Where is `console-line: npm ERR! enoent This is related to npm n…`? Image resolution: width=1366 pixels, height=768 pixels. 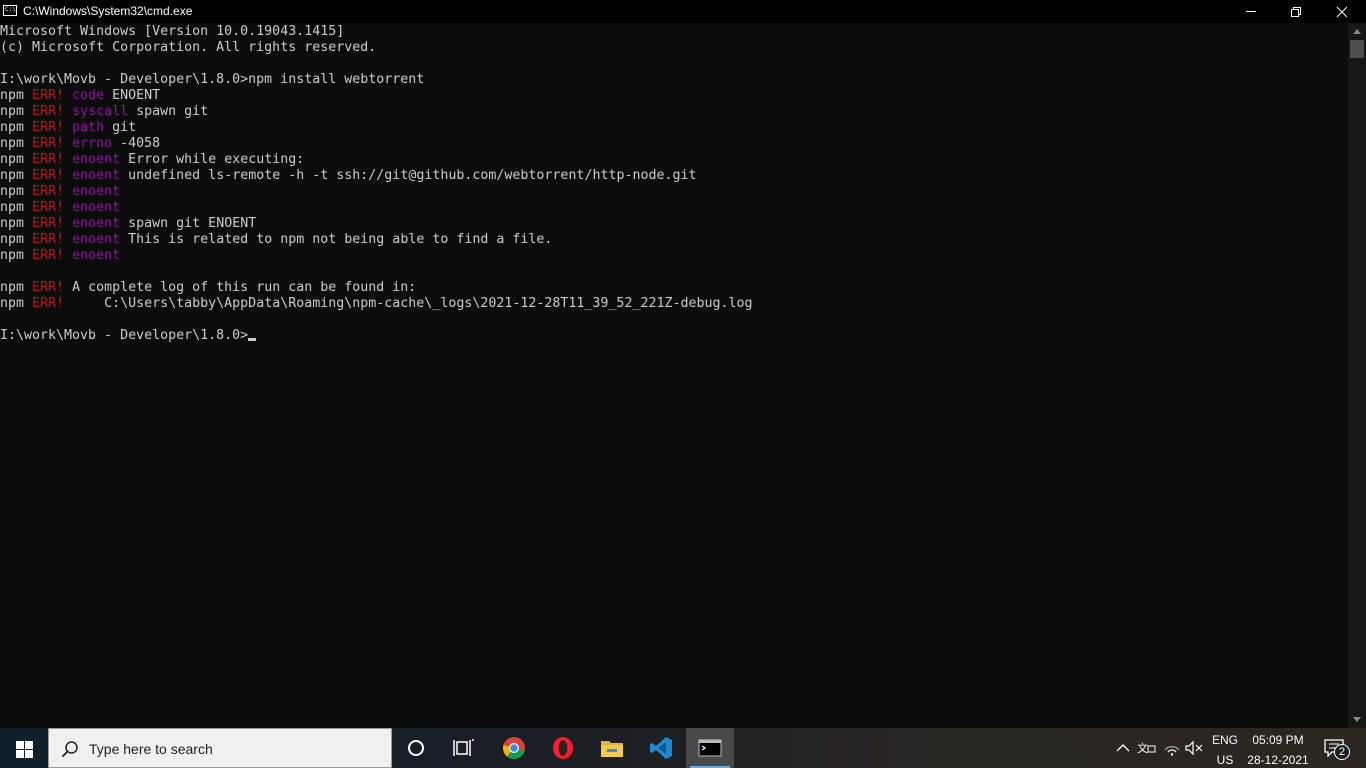 console-line: npm ERR! enoent This is related to npm n… is located at coordinates (376, 240).